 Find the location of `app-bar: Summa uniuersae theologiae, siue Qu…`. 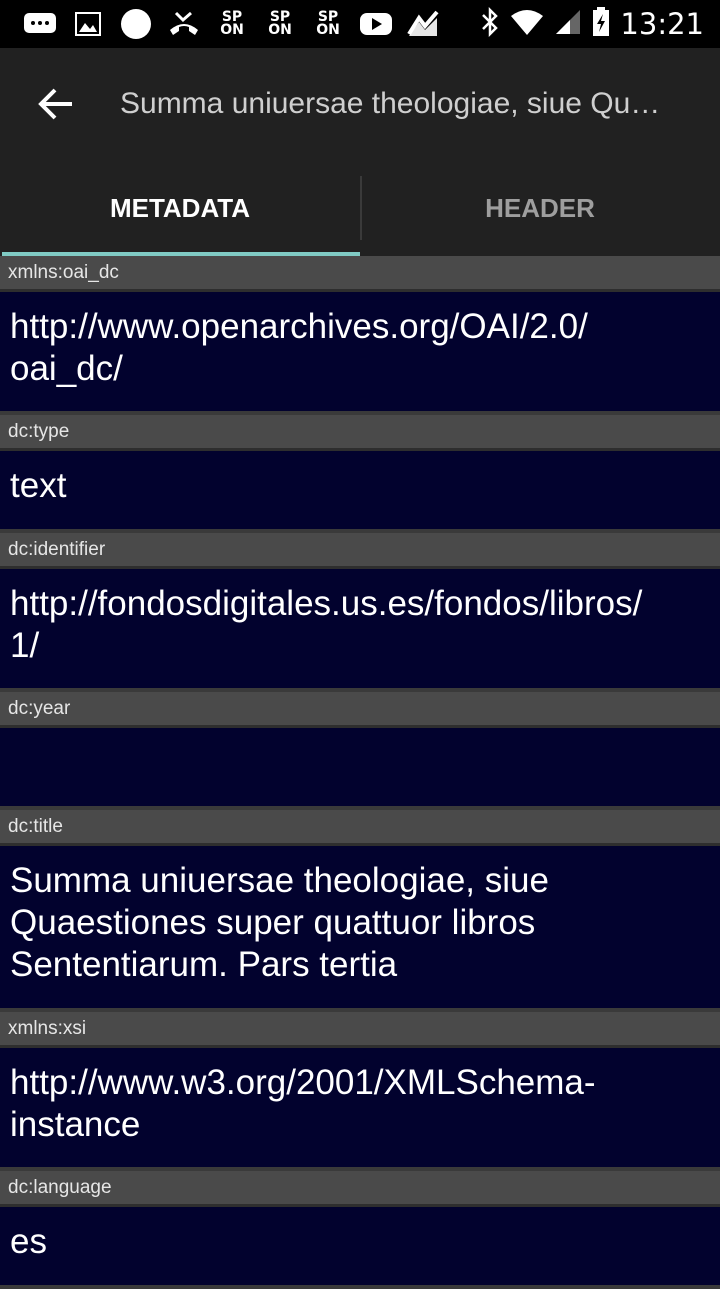

app-bar: Summa uniuersae theologiae, siue Qu… is located at coordinates (360, 104).